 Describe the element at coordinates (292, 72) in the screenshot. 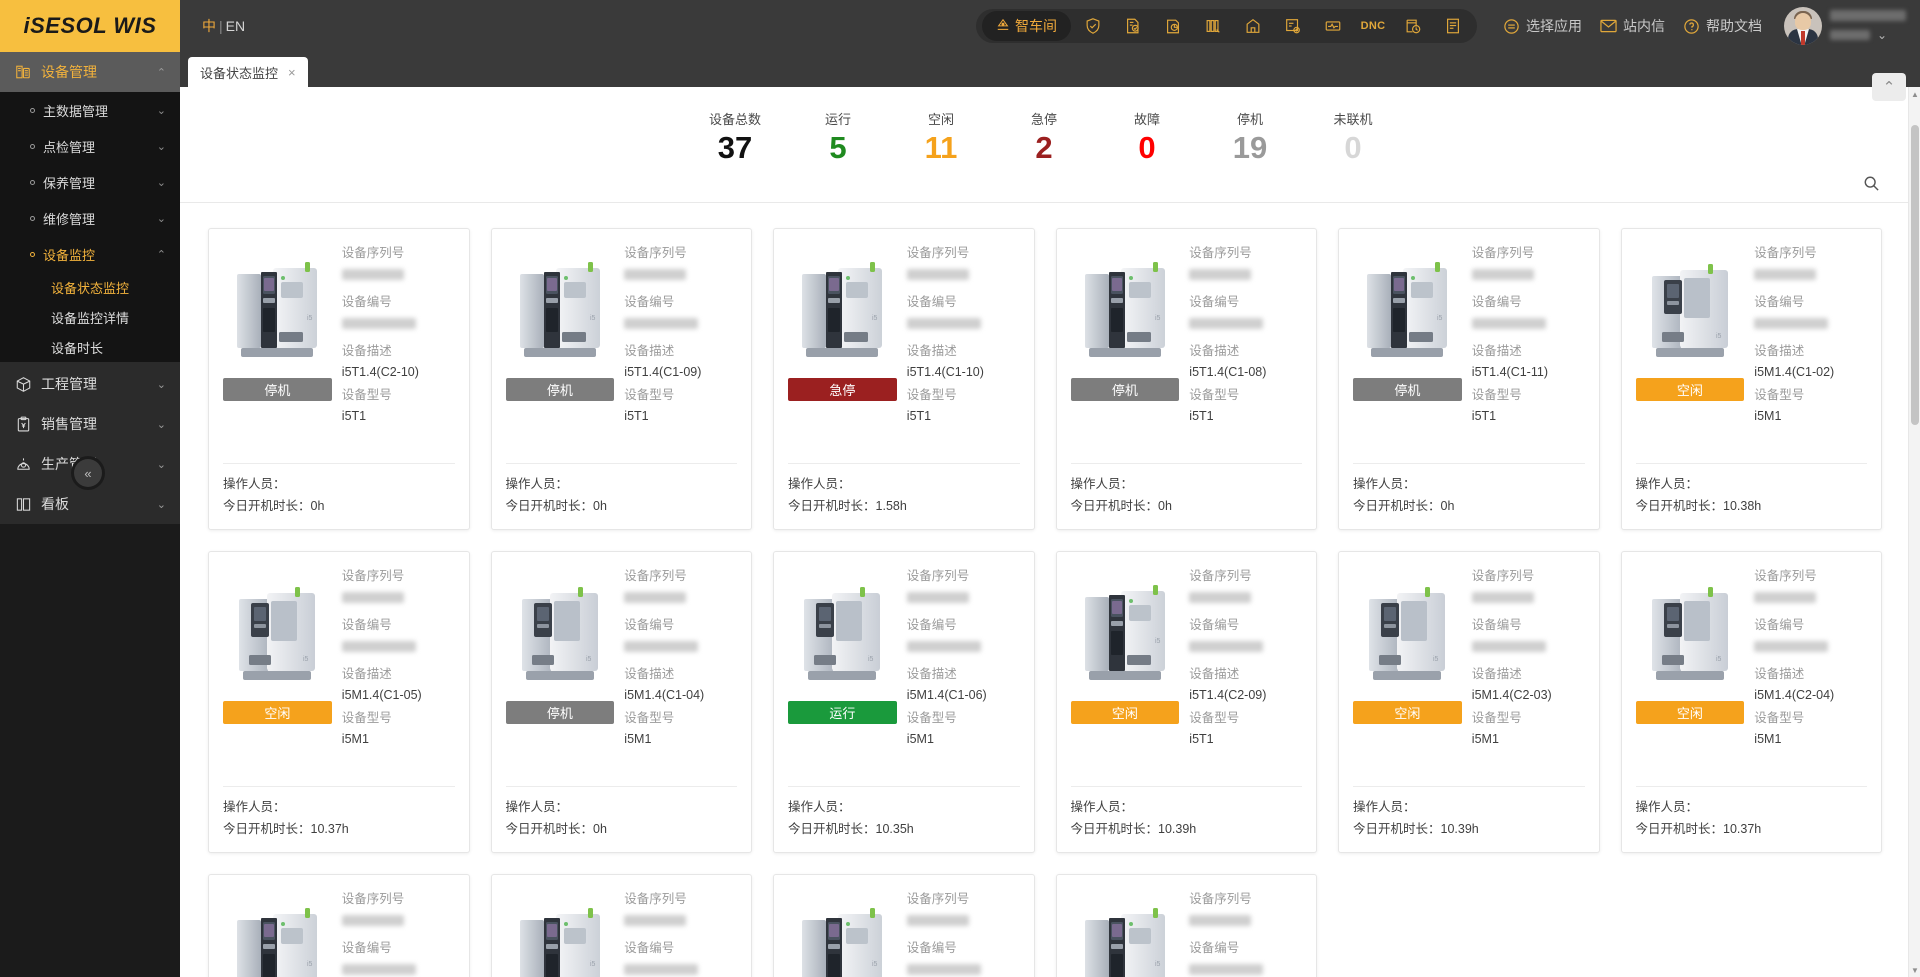

I see `close-icon: ×` at that location.